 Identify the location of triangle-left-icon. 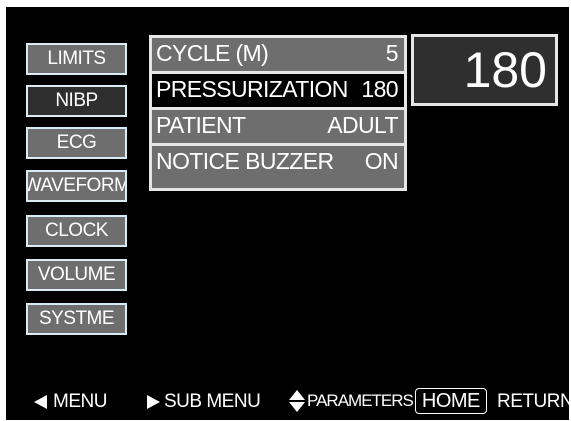
(40, 402).